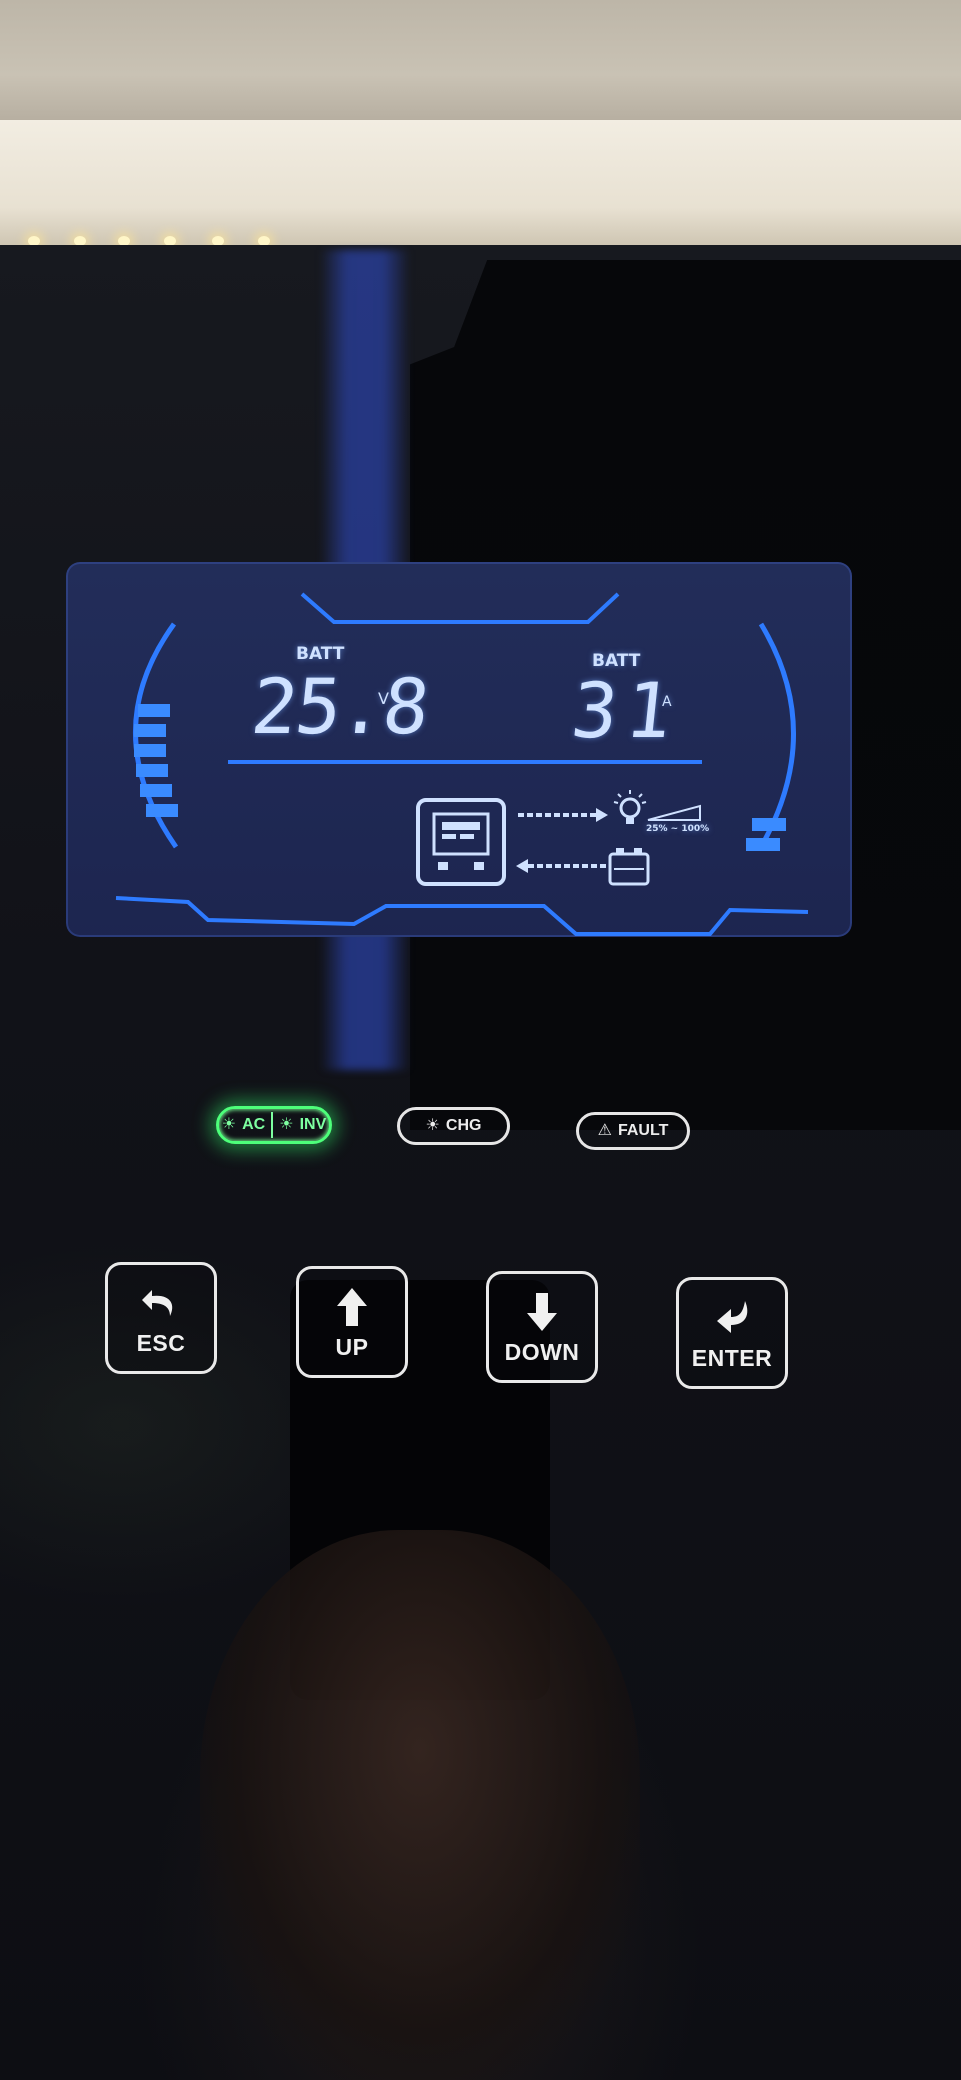 This screenshot has width=961, height=2080. I want to click on down-arrow-icon, so click(542, 1311).